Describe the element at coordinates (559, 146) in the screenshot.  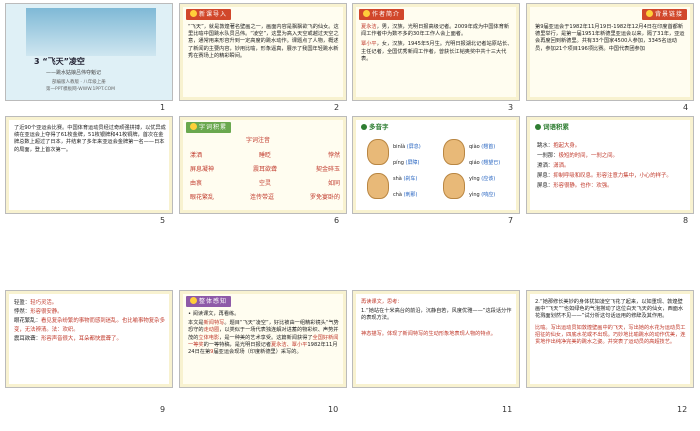
I see `list-item: 跳水：抱起大身。` at that location.